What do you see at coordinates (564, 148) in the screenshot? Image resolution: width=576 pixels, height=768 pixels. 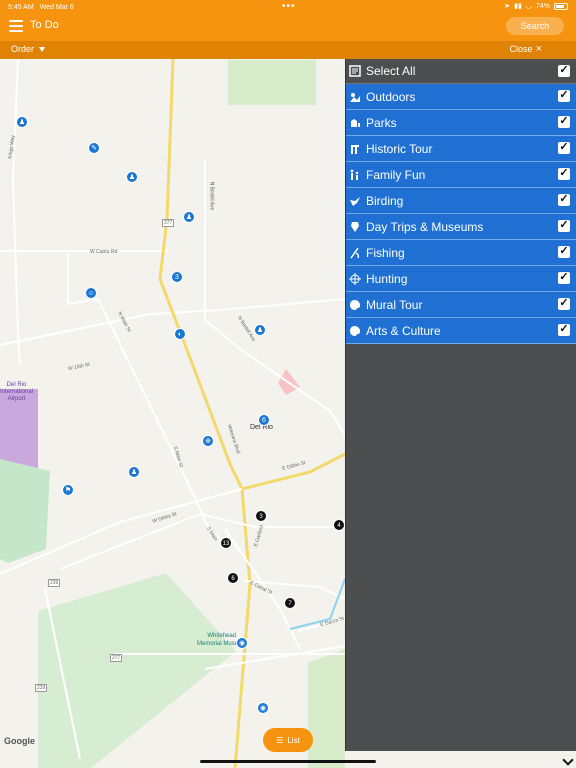 I see `historic-tour-checkbox: ✓` at bounding box center [564, 148].